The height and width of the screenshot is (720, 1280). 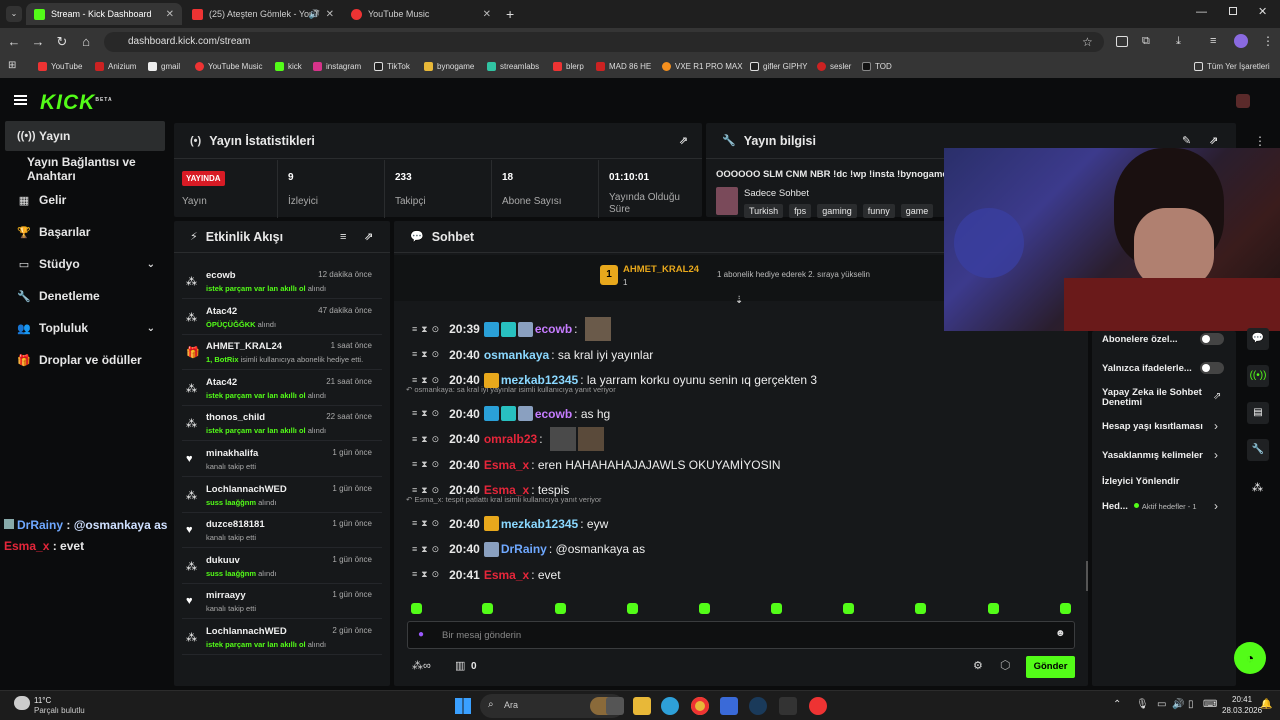 What do you see at coordinates (877, 66) in the screenshot?
I see `bookmark-tod: TOD` at bounding box center [877, 66].